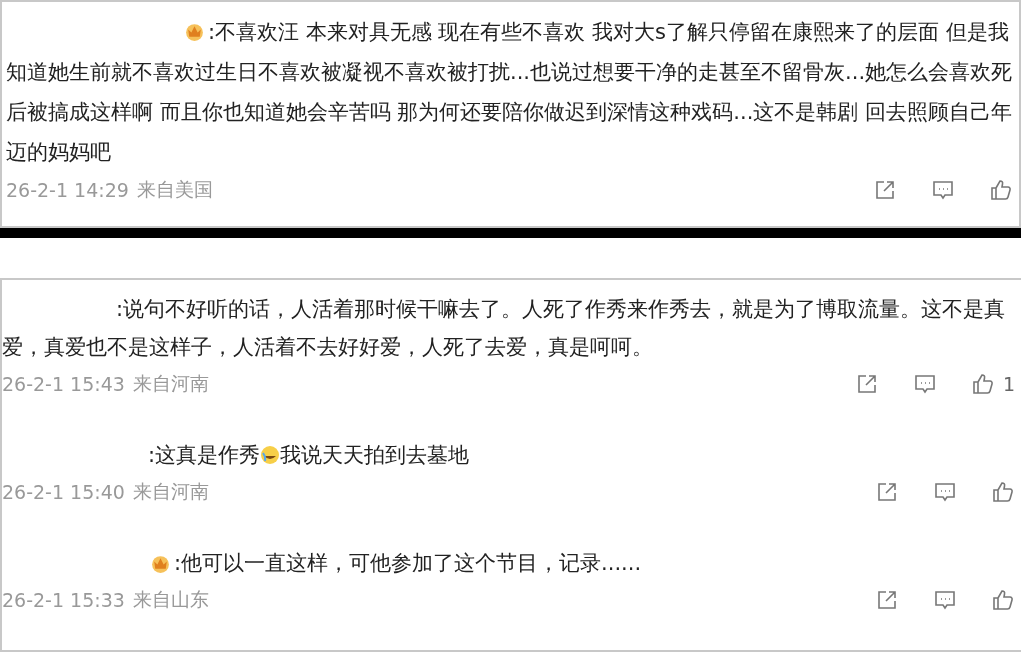  I want to click on emoji-icon, so click(270, 455).